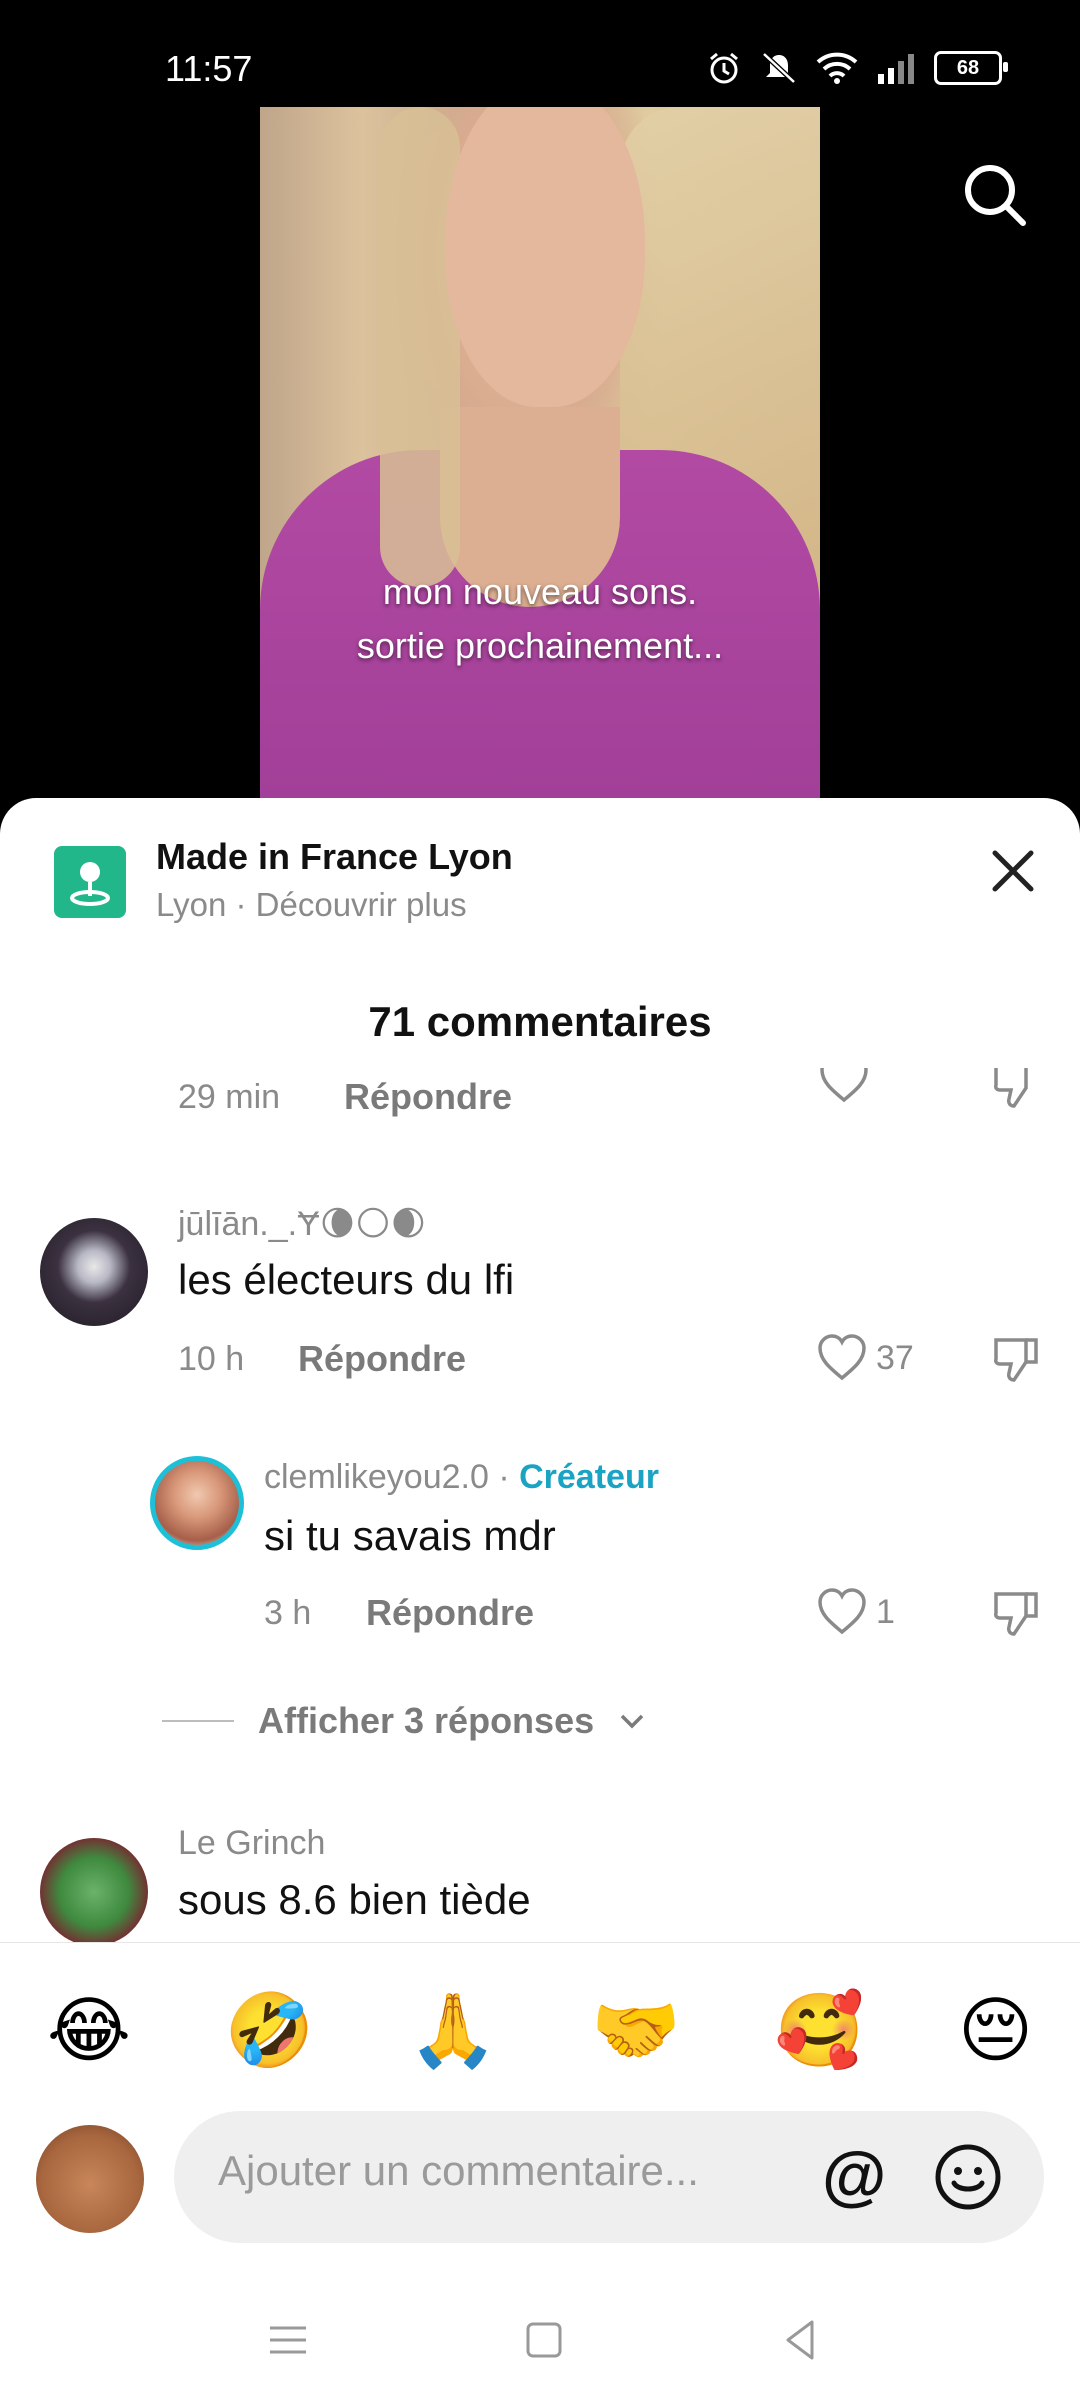  I want to click on comment-username: jūlīān._.Ɏ🌘🌕🌒, so click(302, 1224).